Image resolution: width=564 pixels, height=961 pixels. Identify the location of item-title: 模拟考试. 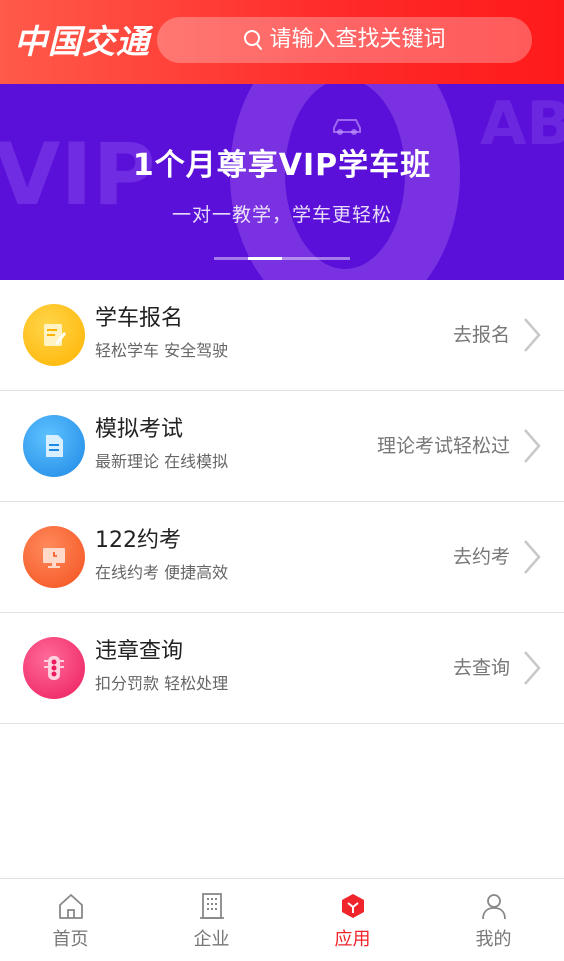
(139, 429).